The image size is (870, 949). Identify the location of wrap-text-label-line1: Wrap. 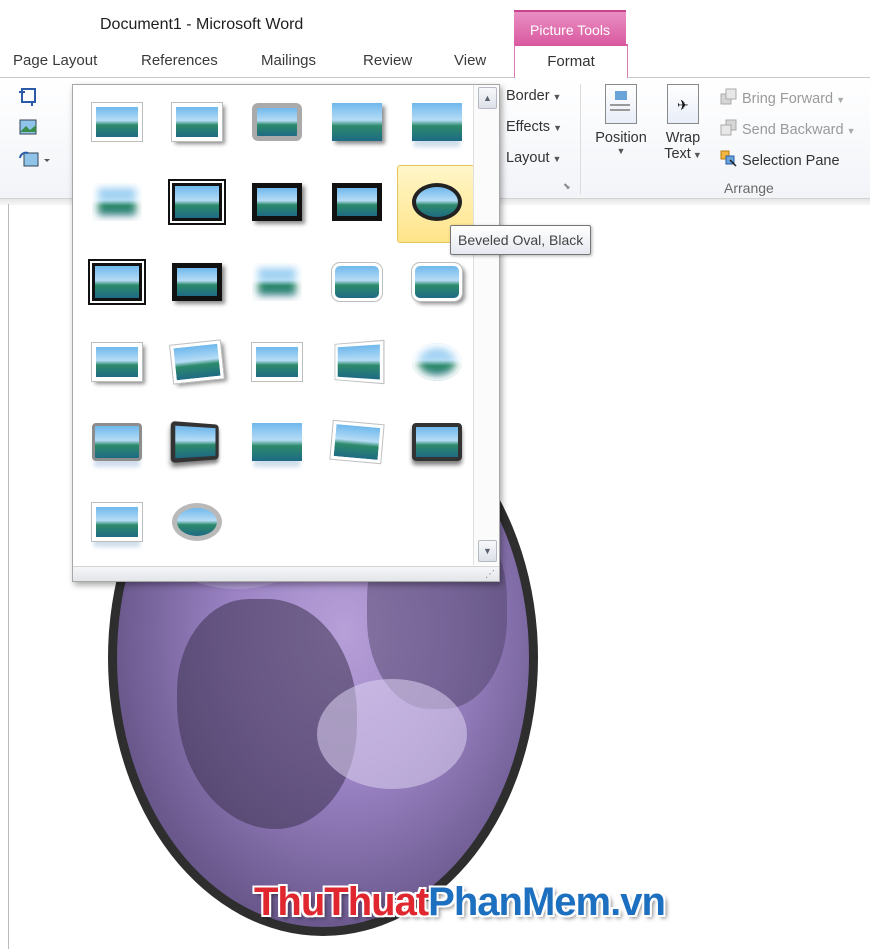
(683, 138).